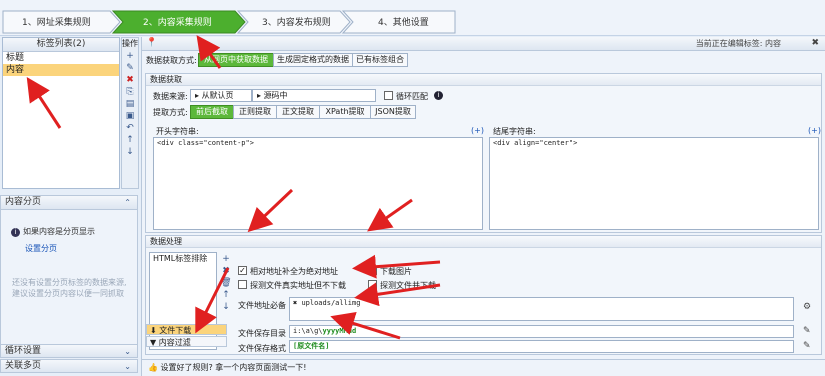 The image size is (825, 376). What do you see at coordinates (130, 43) in the screenshot?
I see `tag-toolbar-title: 操作` at bounding box center [130, 43].